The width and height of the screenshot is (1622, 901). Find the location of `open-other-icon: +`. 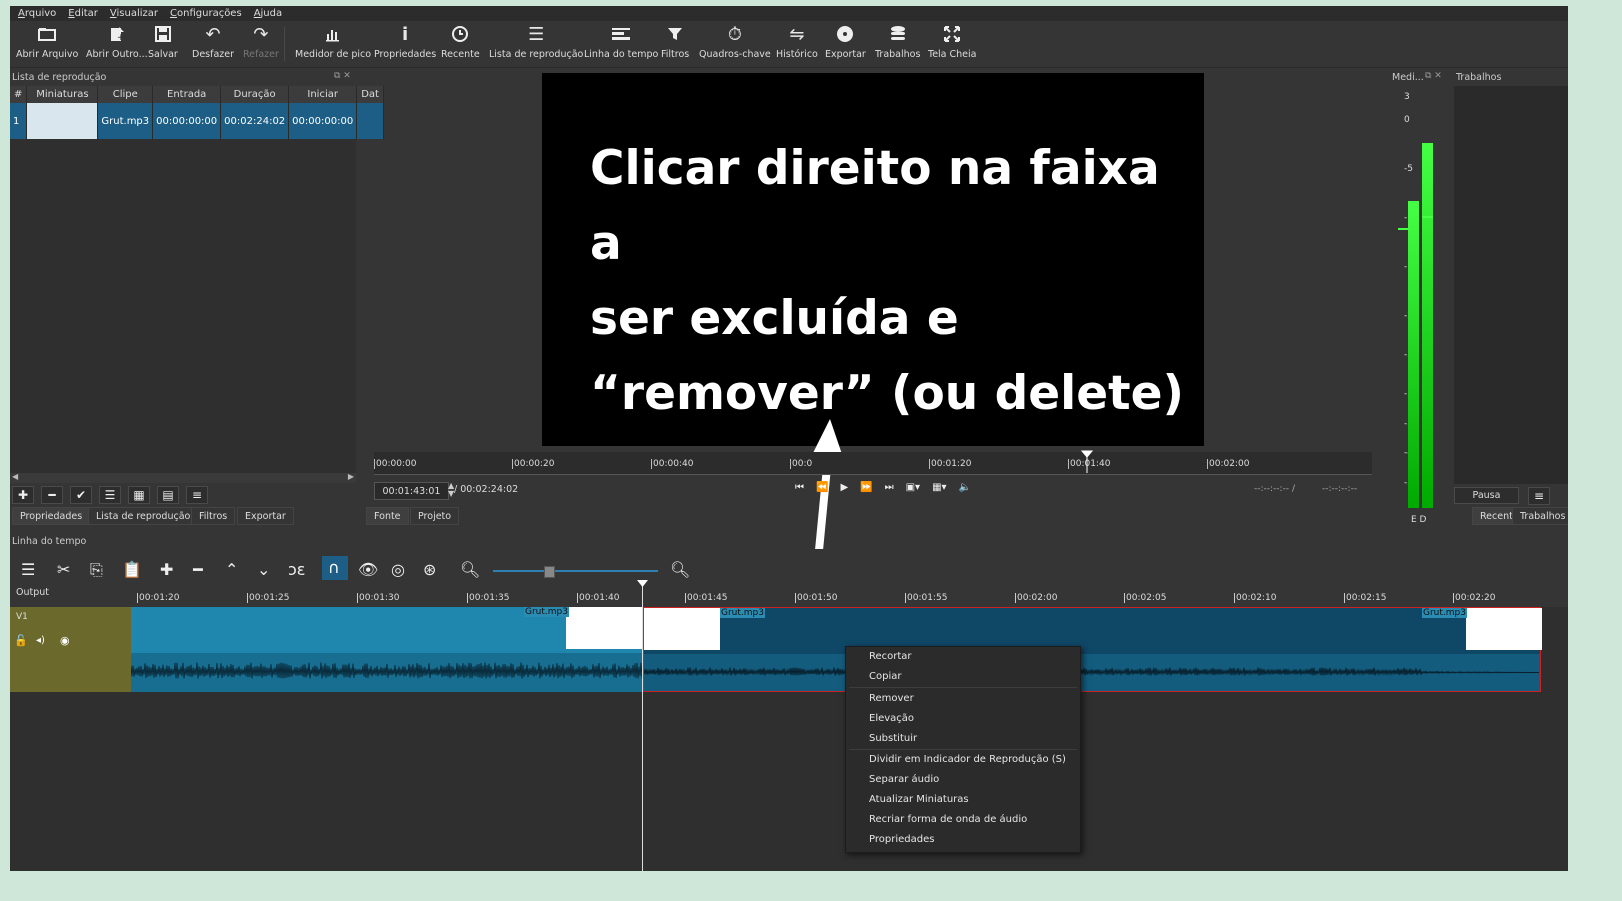

open-other-icon: + is located at coordinates (117, 34).